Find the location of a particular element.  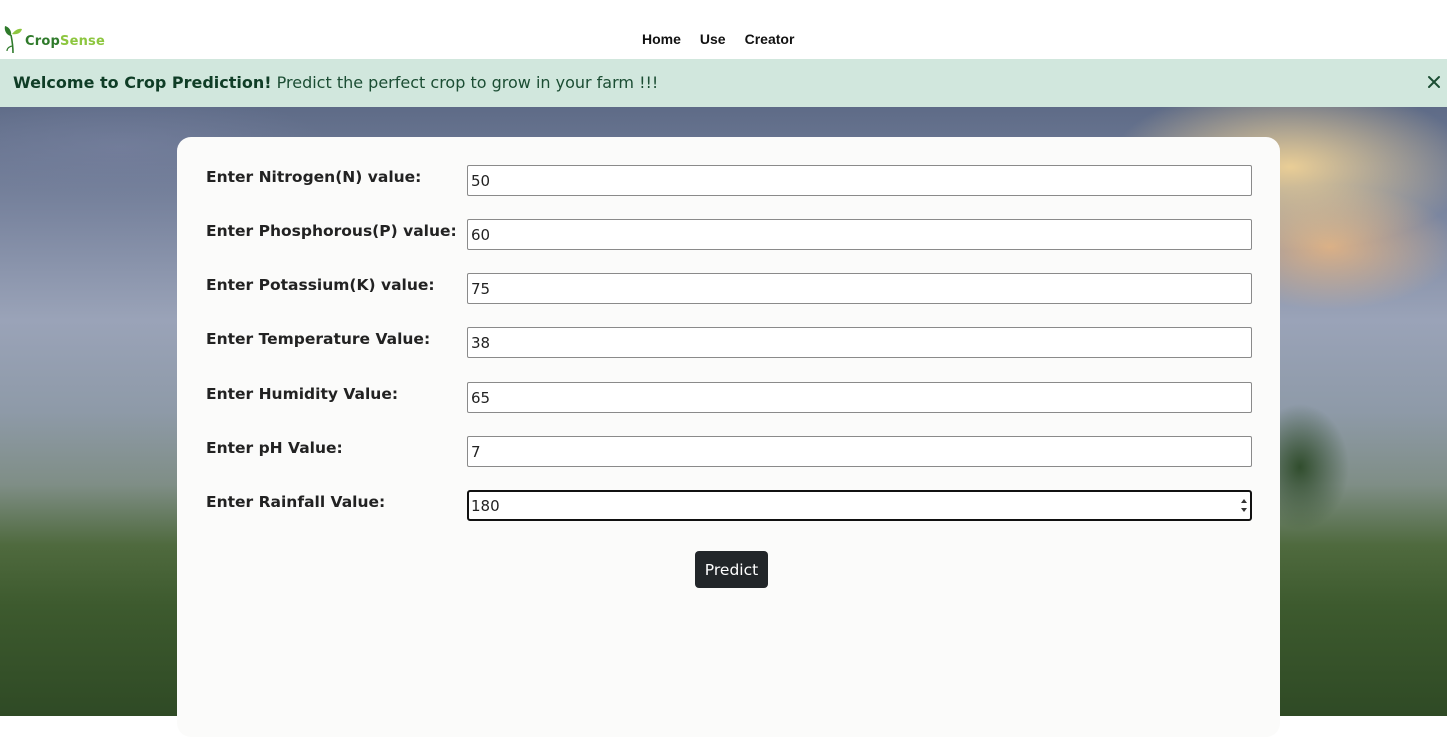

ph-label: Enter pH Value: is located at coordinates (274, 448).